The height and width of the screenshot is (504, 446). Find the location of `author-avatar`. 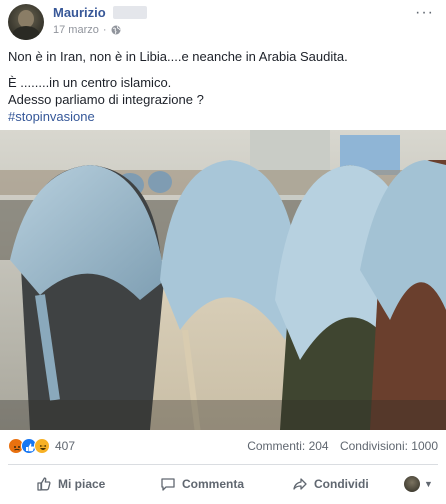

author-avatar is located at coordinates (26, 22).